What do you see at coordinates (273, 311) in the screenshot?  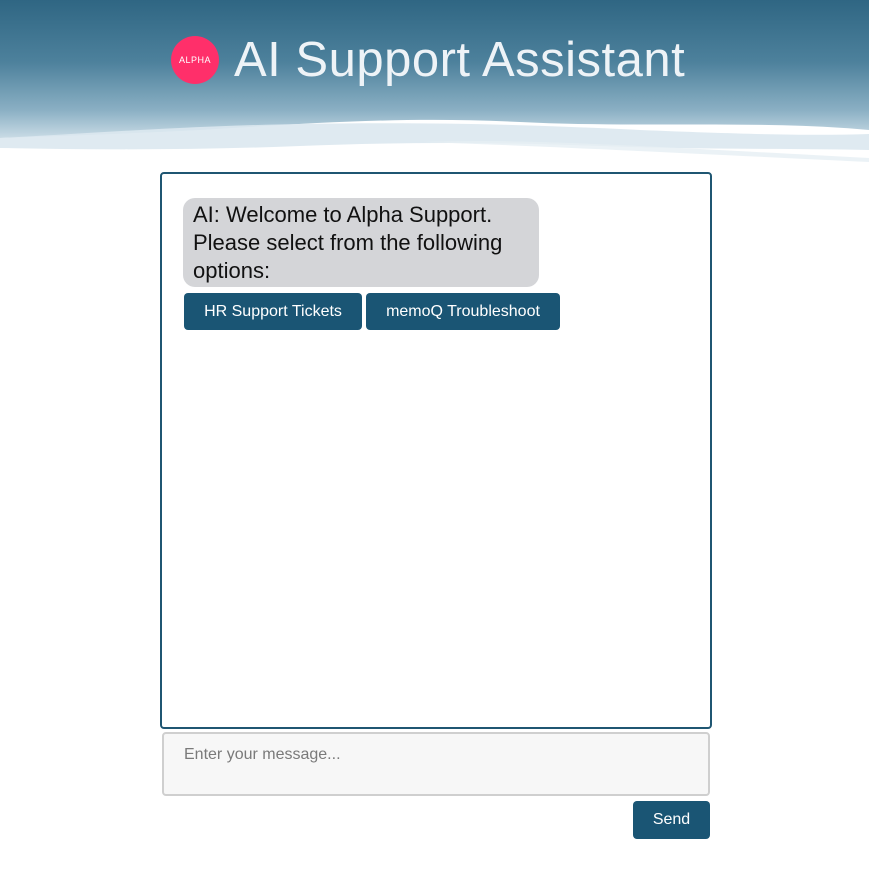 I see `hr-support-tickets-button: HR Support Tickets` at bounding box center [273, 311].